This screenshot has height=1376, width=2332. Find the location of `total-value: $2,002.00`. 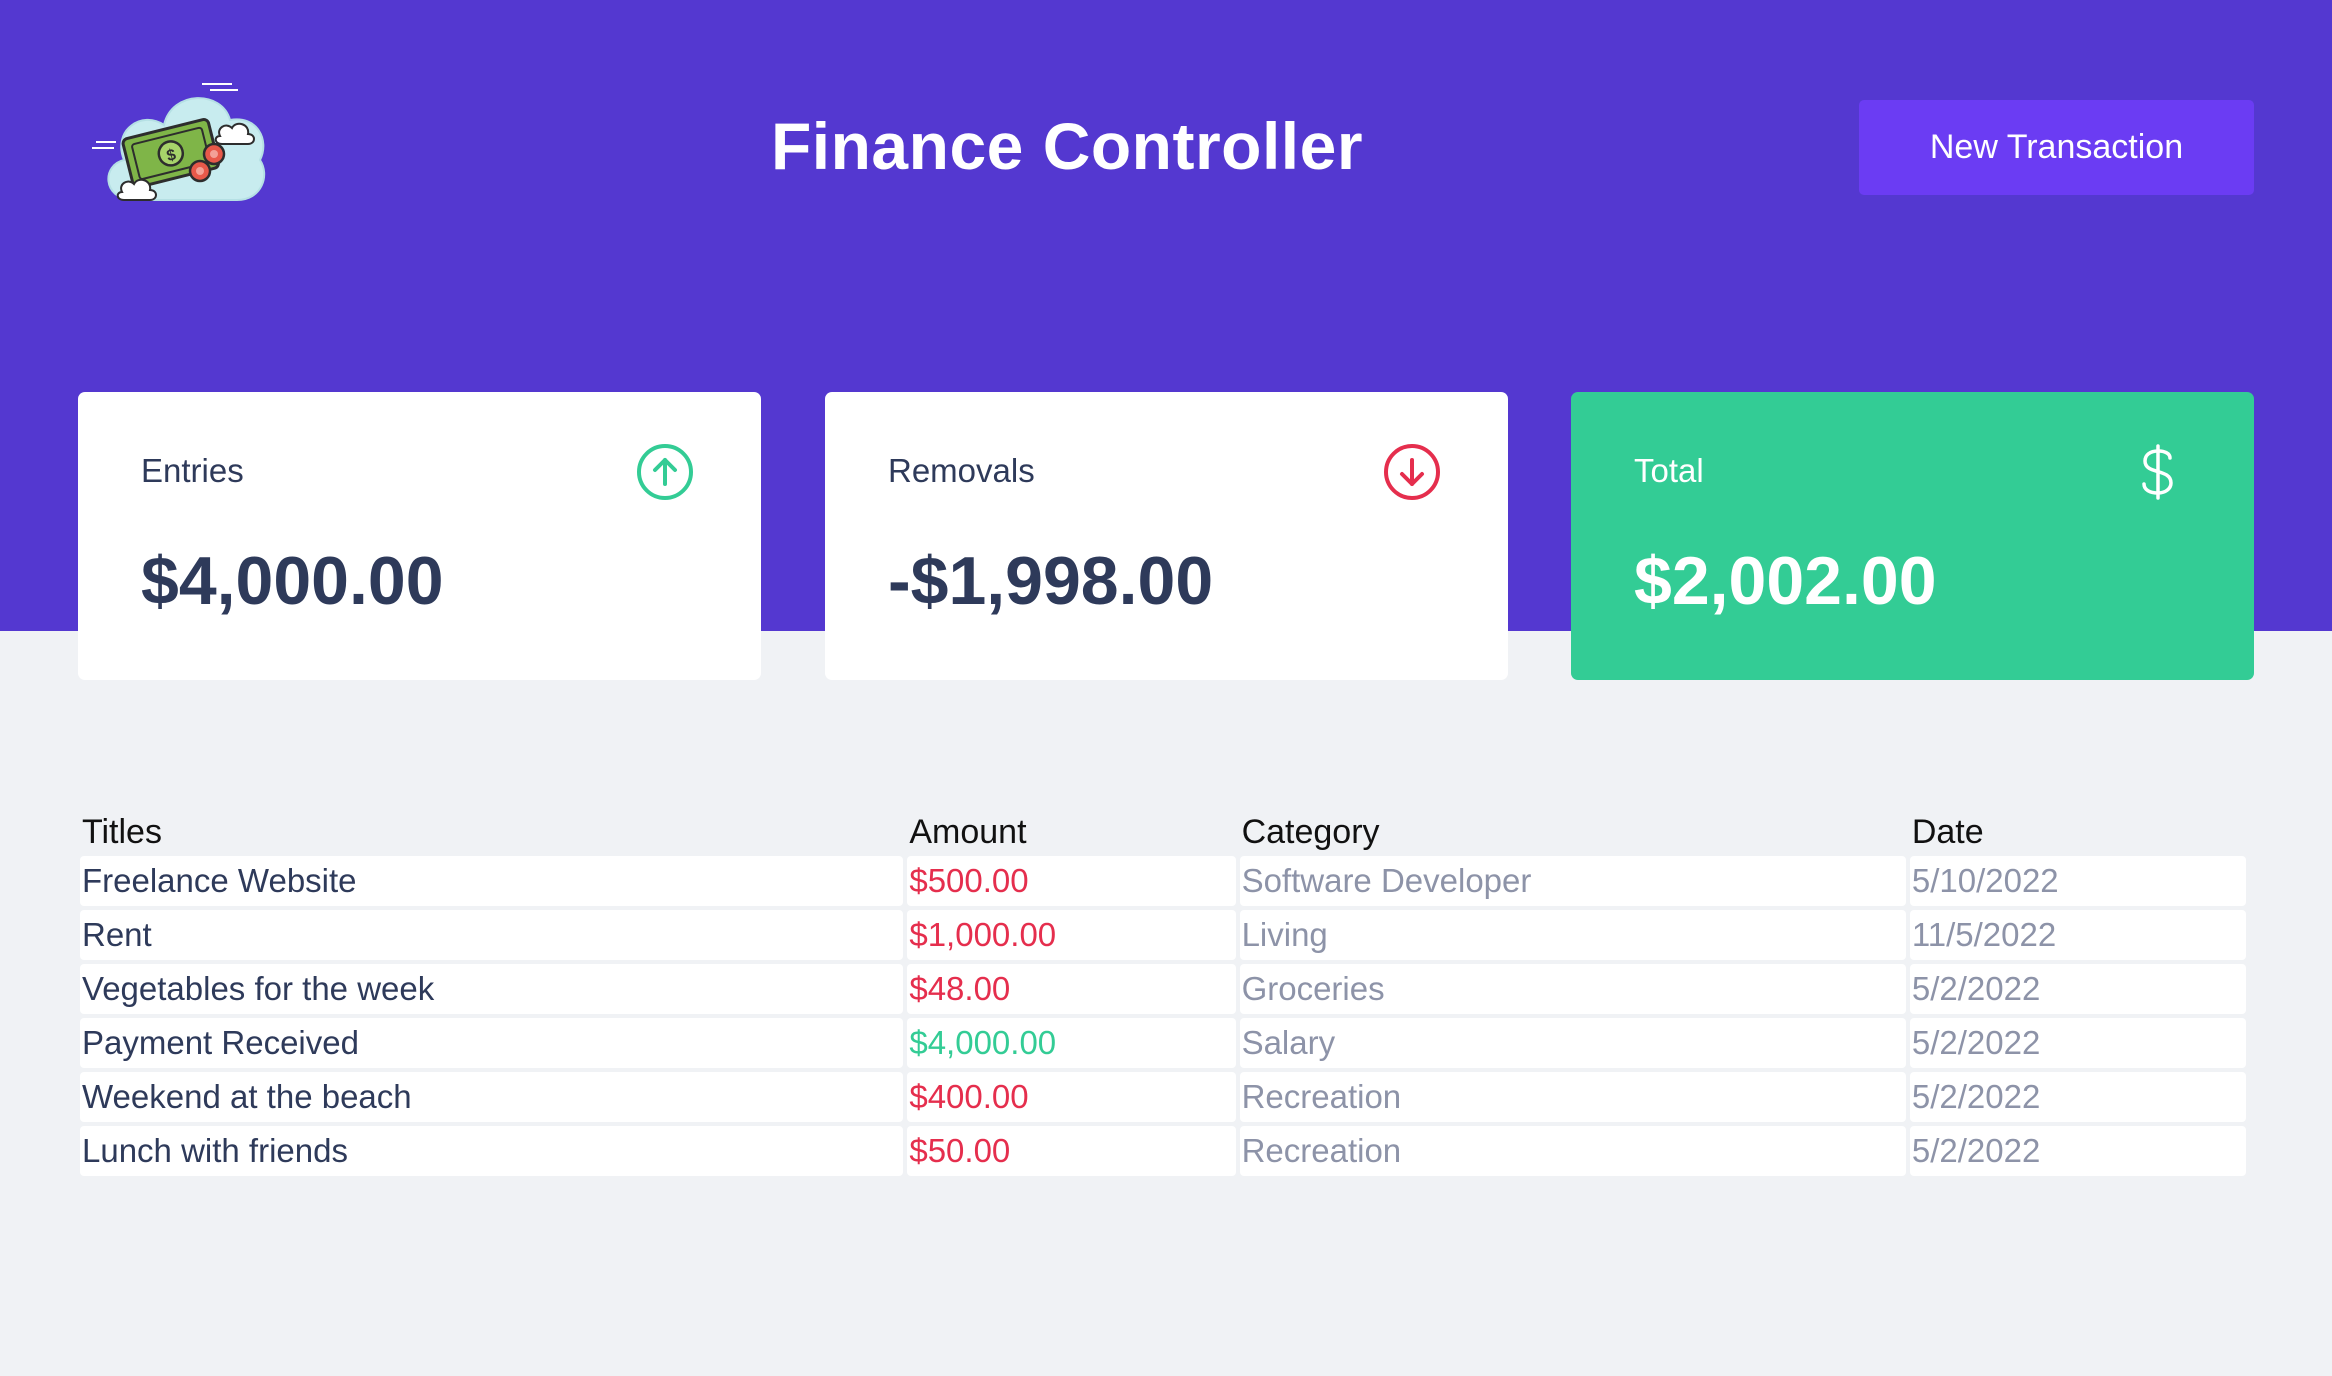

total-value: $2,002.00 is located at coordinates (1785, 581).